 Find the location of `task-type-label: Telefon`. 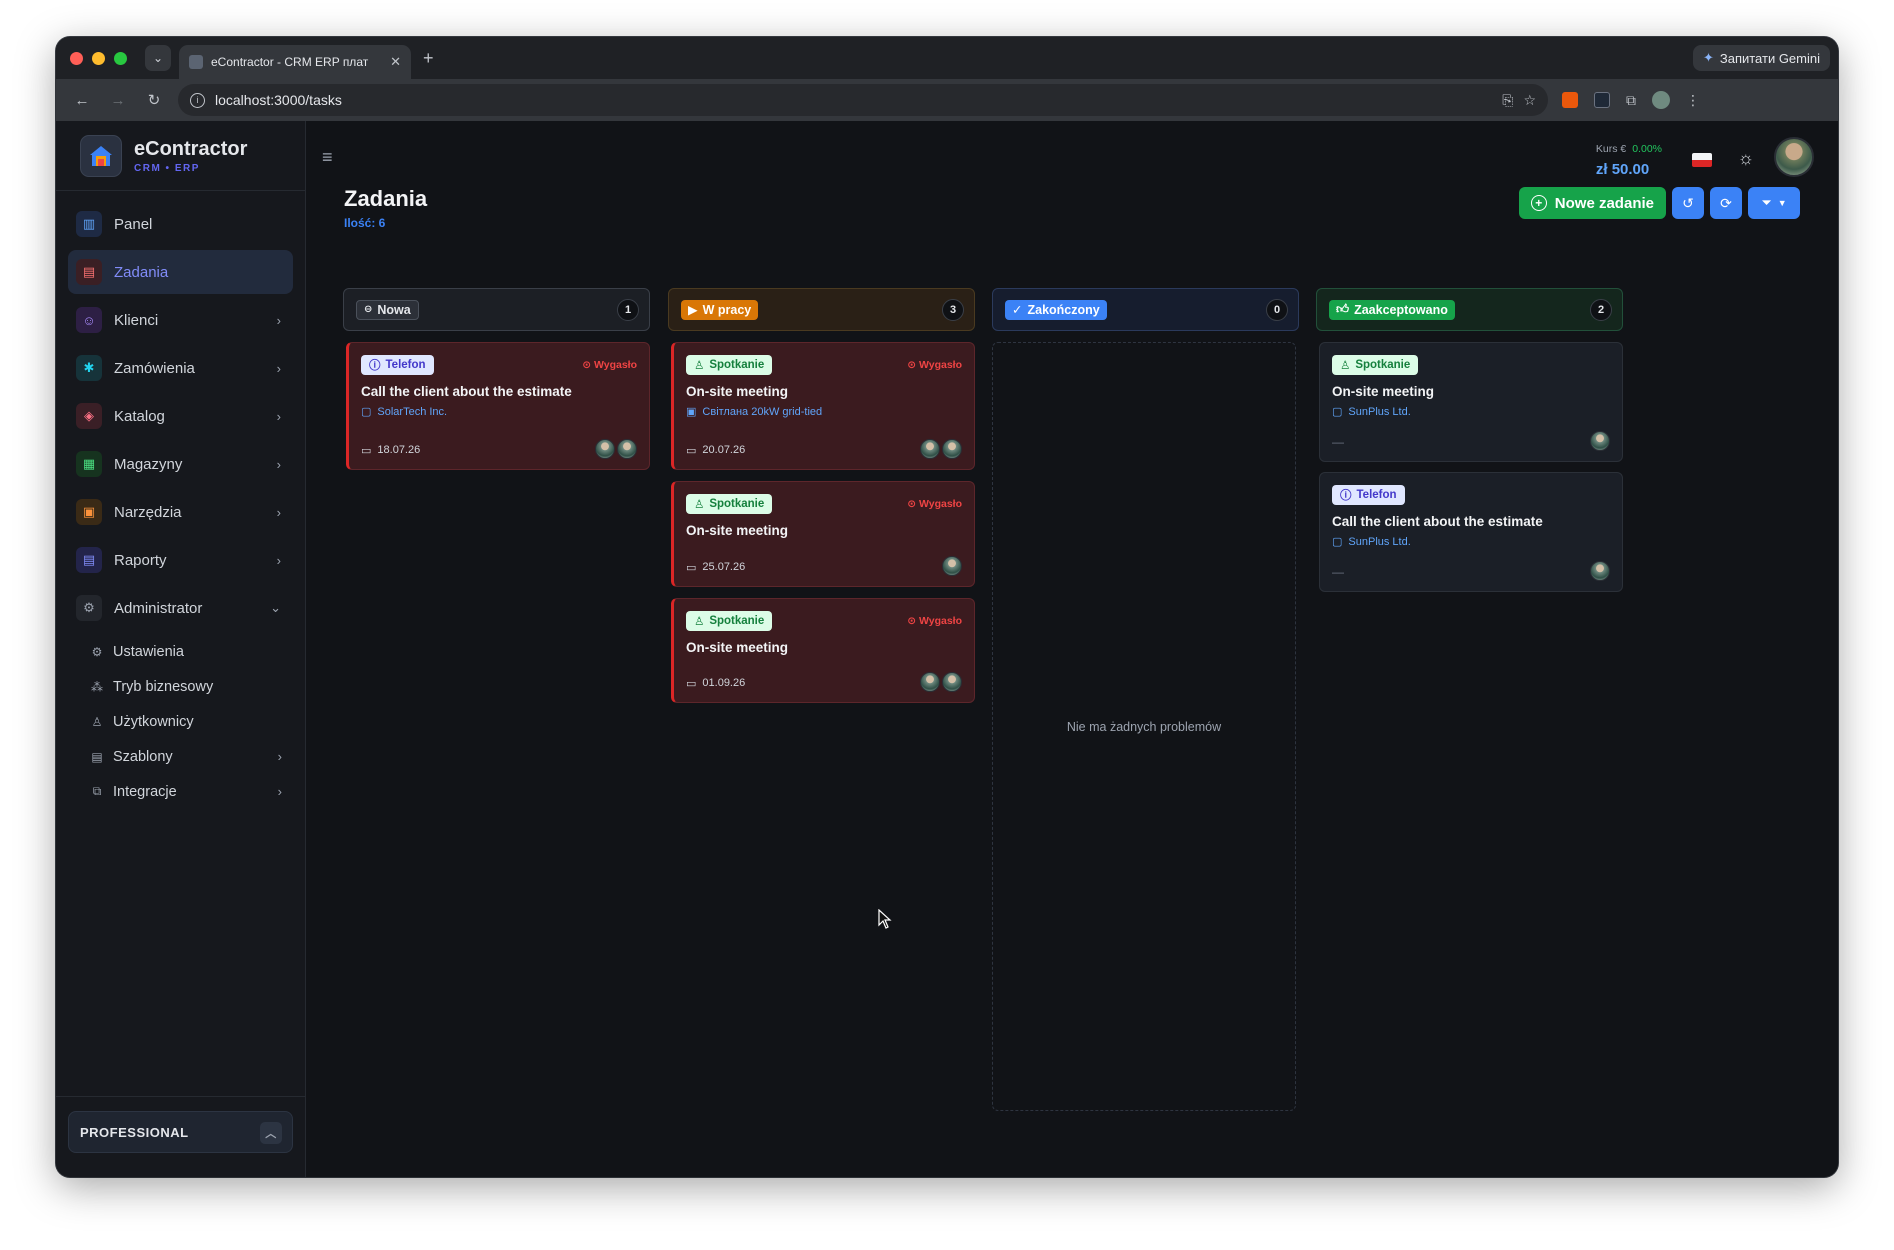

task-type-label: Telefon is located at coordinates (1376, 495).